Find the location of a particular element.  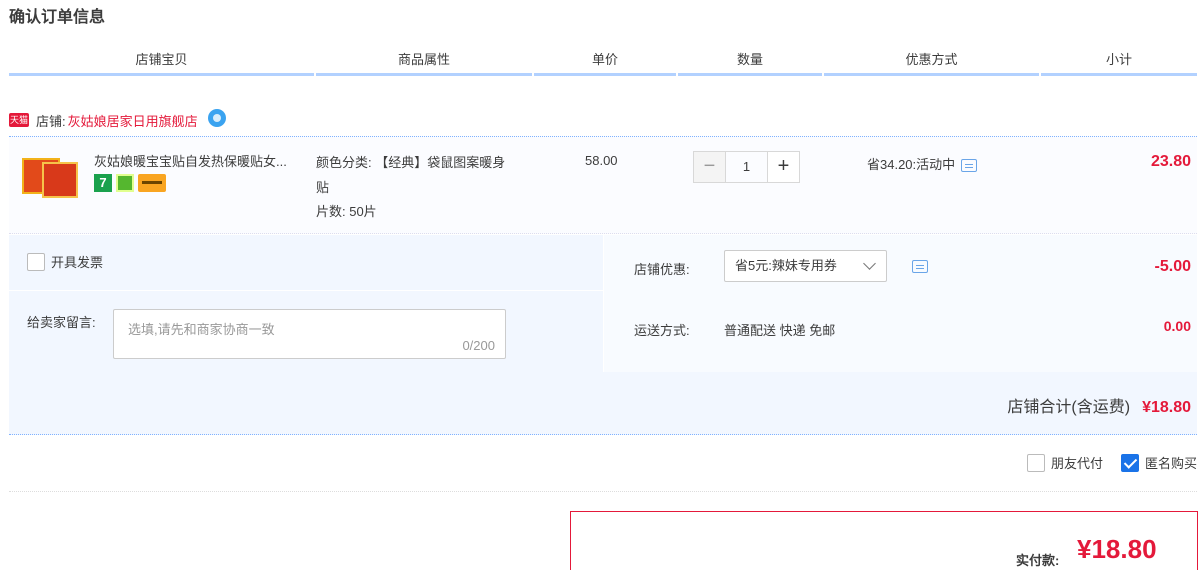

item-subtotal: 23.80 is located at coordinates (1170, 161).